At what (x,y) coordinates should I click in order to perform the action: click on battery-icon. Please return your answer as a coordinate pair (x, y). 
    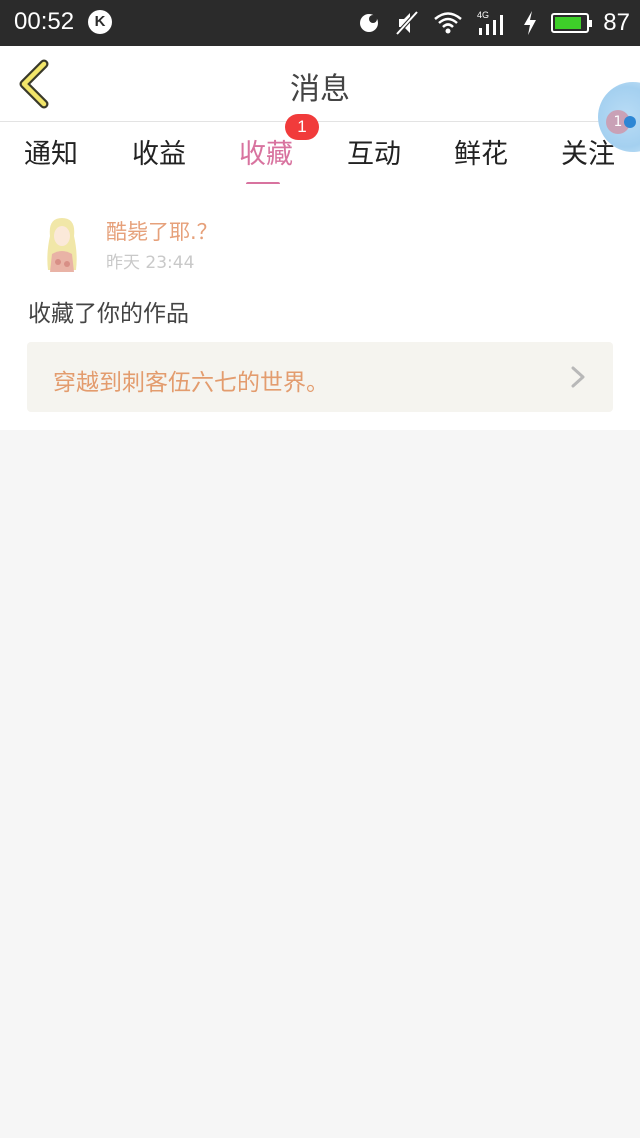
    Looking at the image, I should click on (572, 23).